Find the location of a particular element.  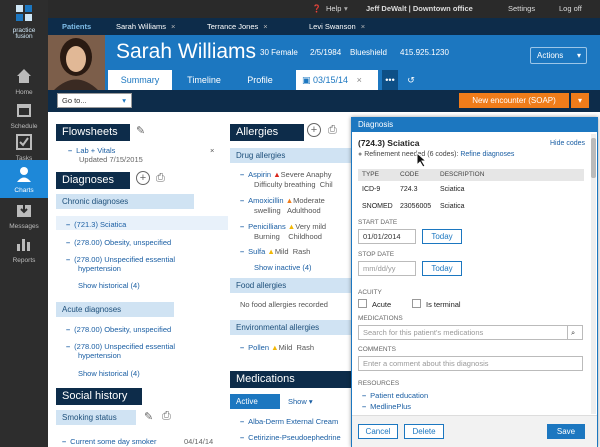

nav-charts: Charts is located at coordinates (24, 179).